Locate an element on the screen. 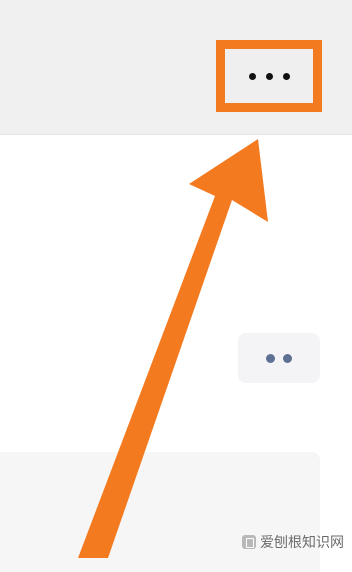  watermark: 爱刨根知识网 is located at coordinates (293, 542).